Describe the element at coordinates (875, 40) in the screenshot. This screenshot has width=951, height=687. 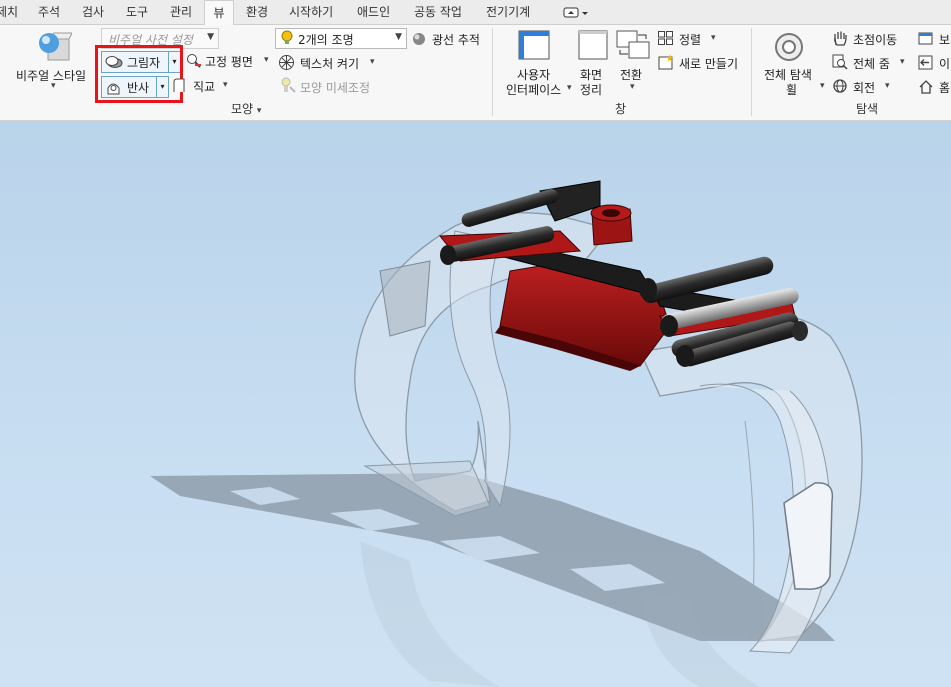
I see `pan-label: 초점이동` at that location.